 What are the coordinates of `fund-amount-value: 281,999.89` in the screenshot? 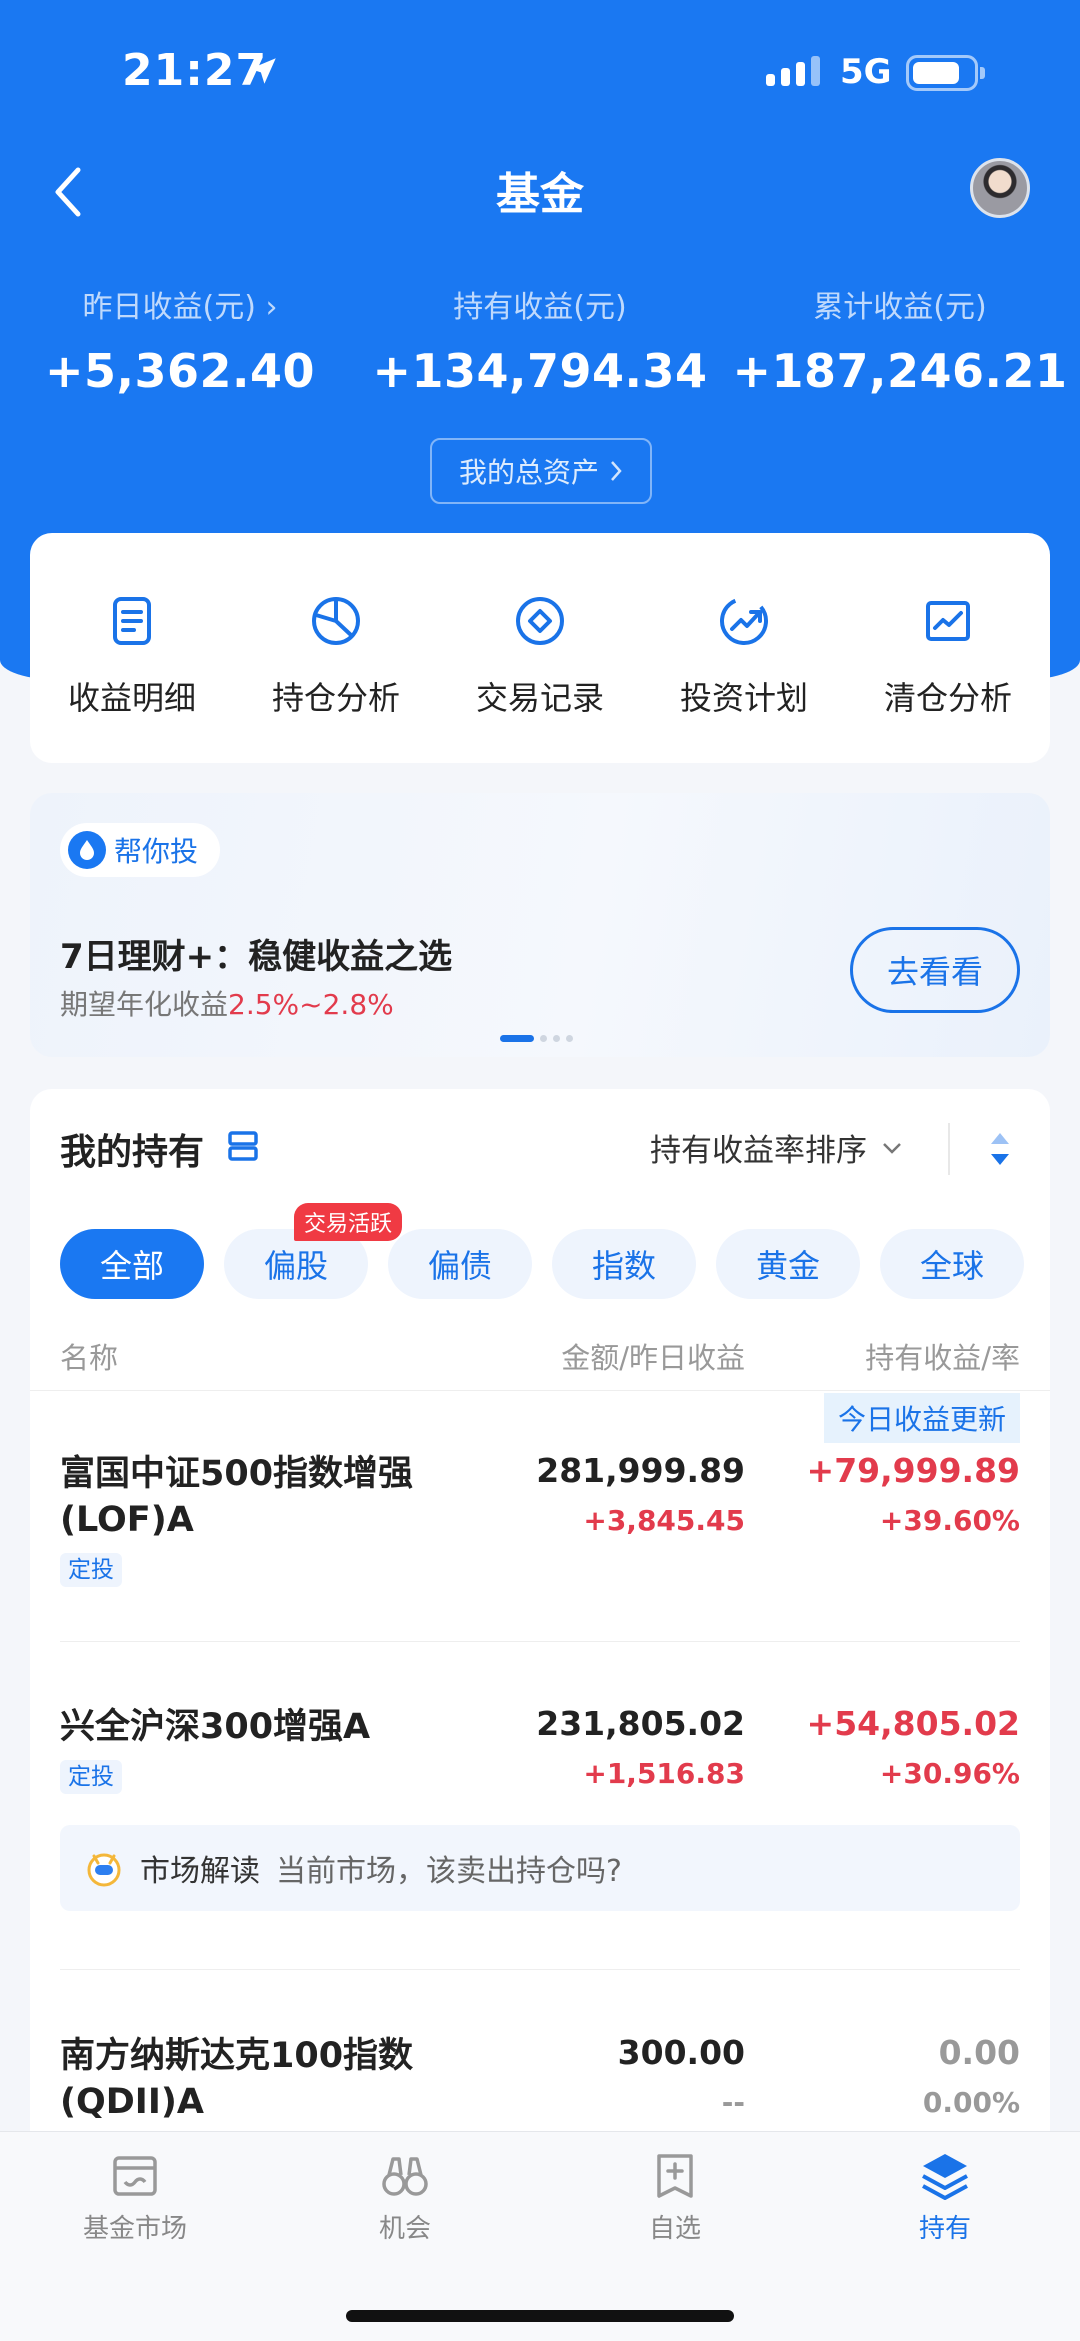 It's located at (640, 1470).